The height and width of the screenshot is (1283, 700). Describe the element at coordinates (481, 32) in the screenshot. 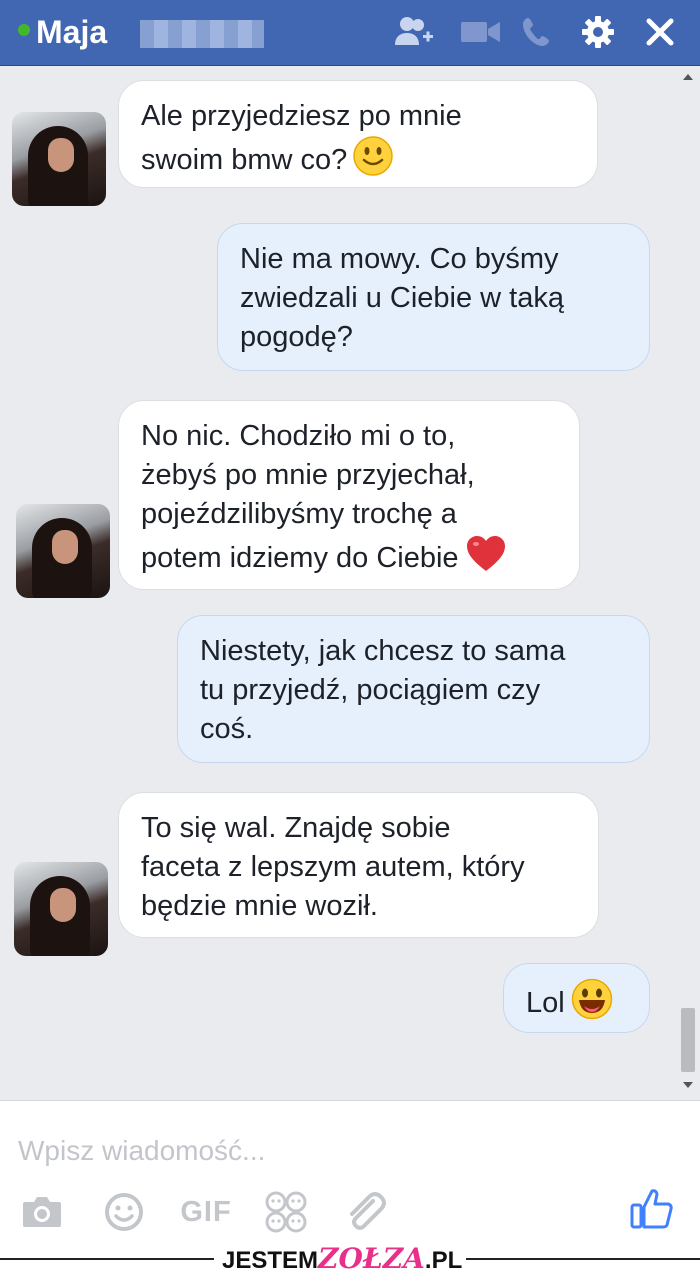

I see `video-call-icon` at that location.